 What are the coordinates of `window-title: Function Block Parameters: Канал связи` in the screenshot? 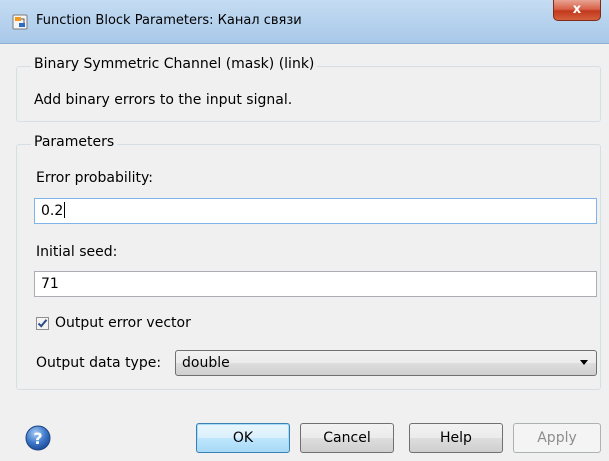 It's located at (169, 20).